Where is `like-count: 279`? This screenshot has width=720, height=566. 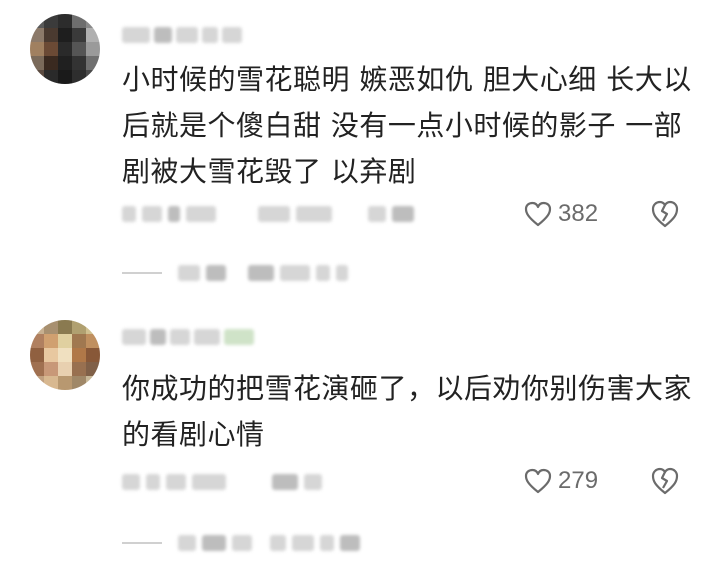
like-count: 279 is located at coordinates (578, 480).